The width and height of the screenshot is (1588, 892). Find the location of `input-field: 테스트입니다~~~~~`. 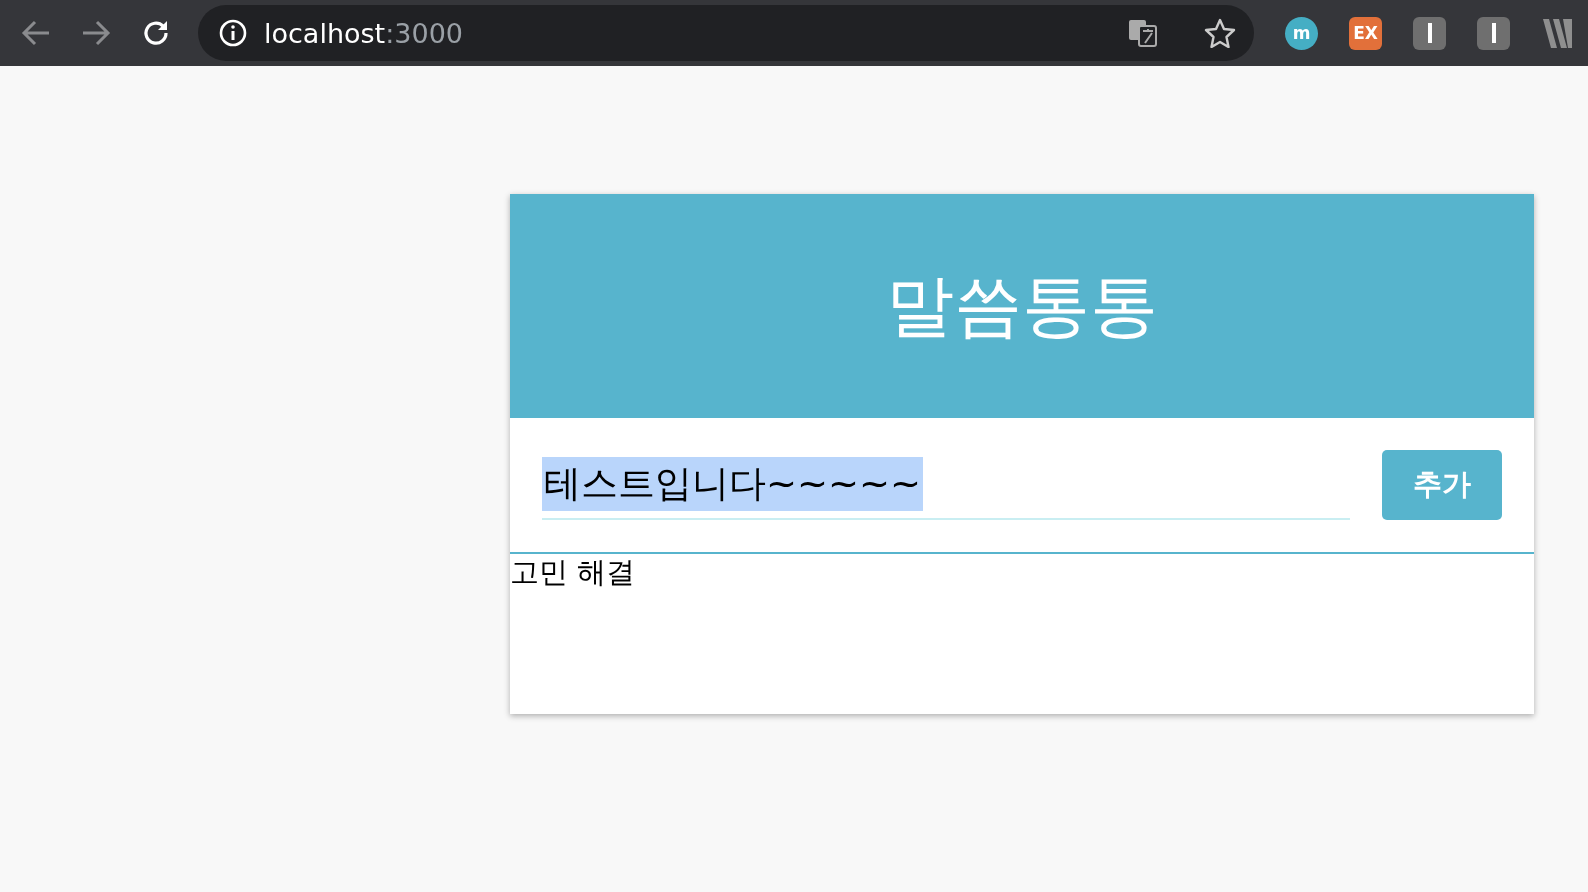

input-field: 테스트입니다~~~~~ is located at coordinates (946, 485).